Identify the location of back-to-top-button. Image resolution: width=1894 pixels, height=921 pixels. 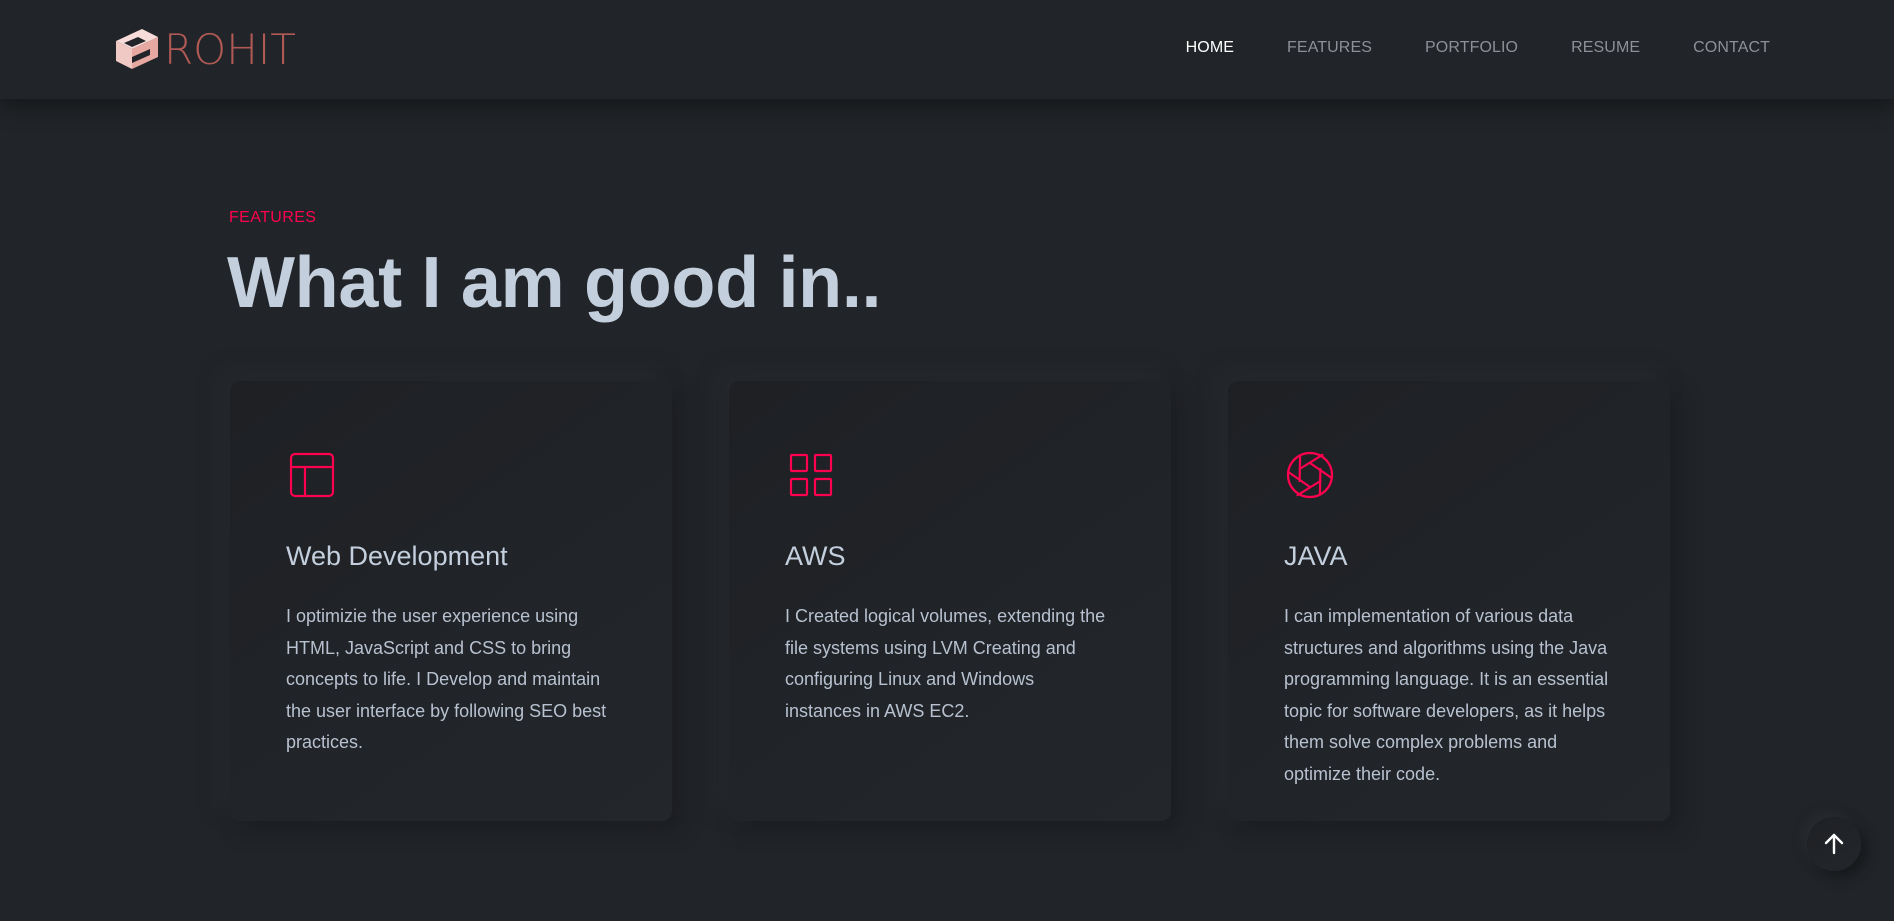
(1834, 844).